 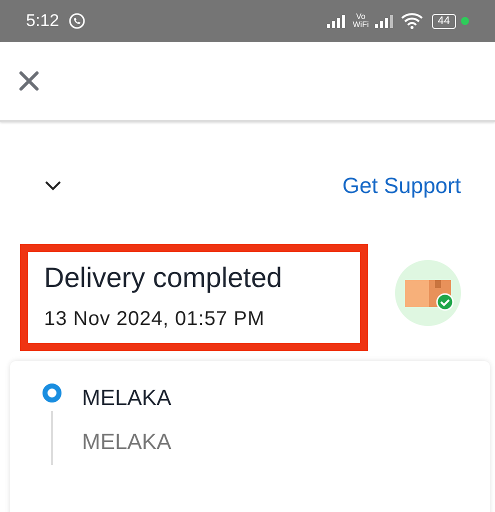 What do you see at coordinates (53, 186) in the screenshot?
I see `chevron-down-icon` at bounding box center [53, 186].